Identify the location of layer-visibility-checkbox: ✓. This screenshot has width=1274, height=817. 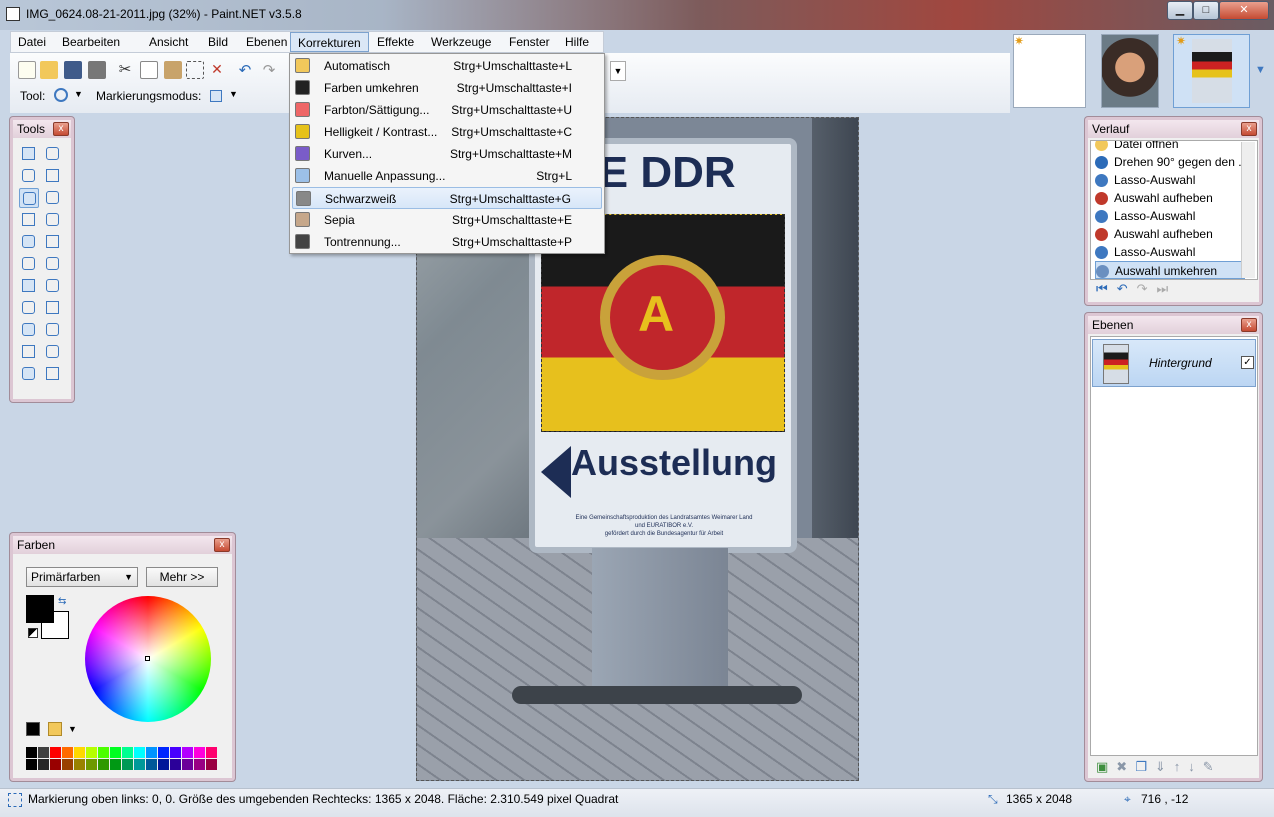
(1247, 362).